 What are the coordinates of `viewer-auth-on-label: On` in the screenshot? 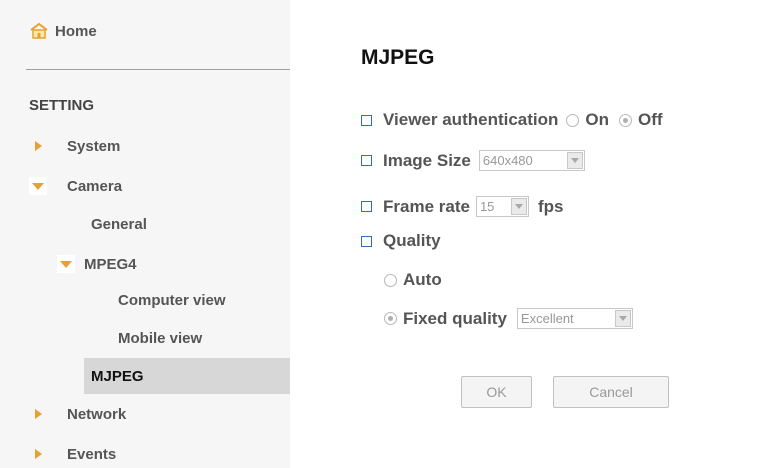 It's located at (597, 119).